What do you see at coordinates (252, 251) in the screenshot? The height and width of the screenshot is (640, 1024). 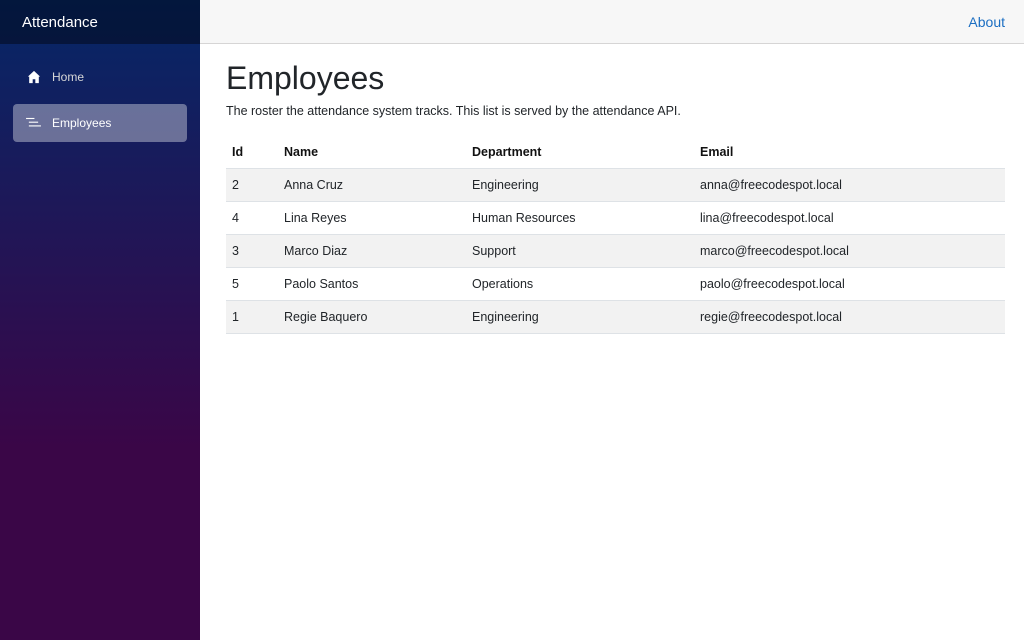 I see `cell-id: 3` at bounding box center [252, 251].